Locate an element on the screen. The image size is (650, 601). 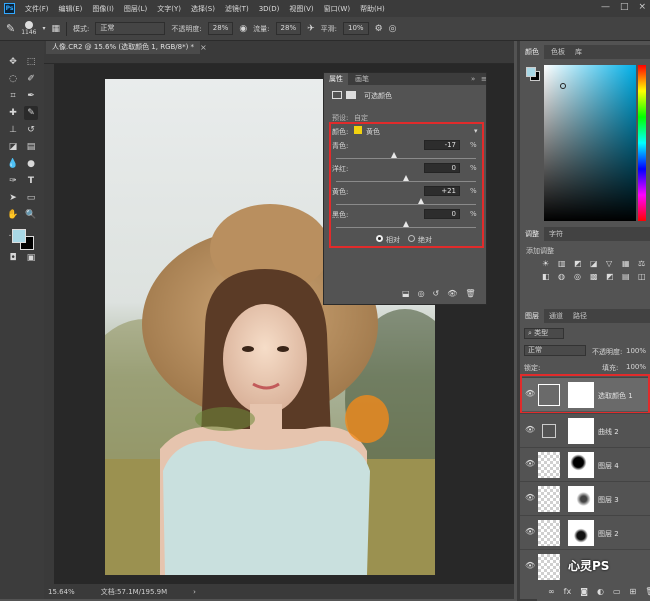
layer-row: 👁 曲线 2 is located at coordinates (585, 430).